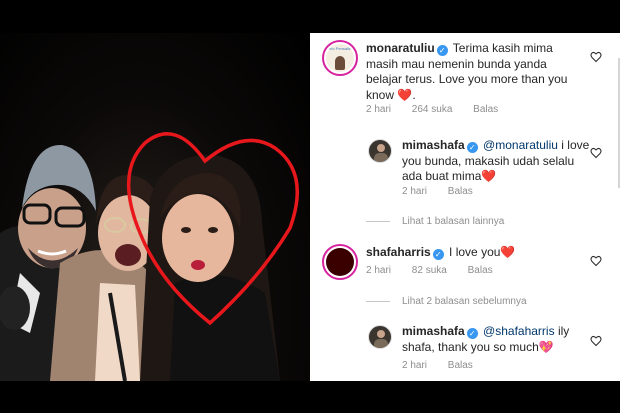 The image size is (620, 413). What do you see at coordinates (546, 346) in the screenshot?
I see `sparkle-heart-emoji: 💖` at bounding box center [546, 346].